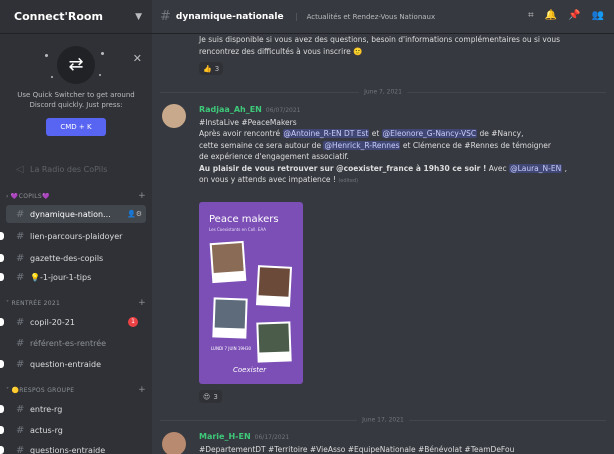 Image resolution: width=614 pixels, height=454 pixels. I want to click on members-icon: 👥, so click(598, 15).